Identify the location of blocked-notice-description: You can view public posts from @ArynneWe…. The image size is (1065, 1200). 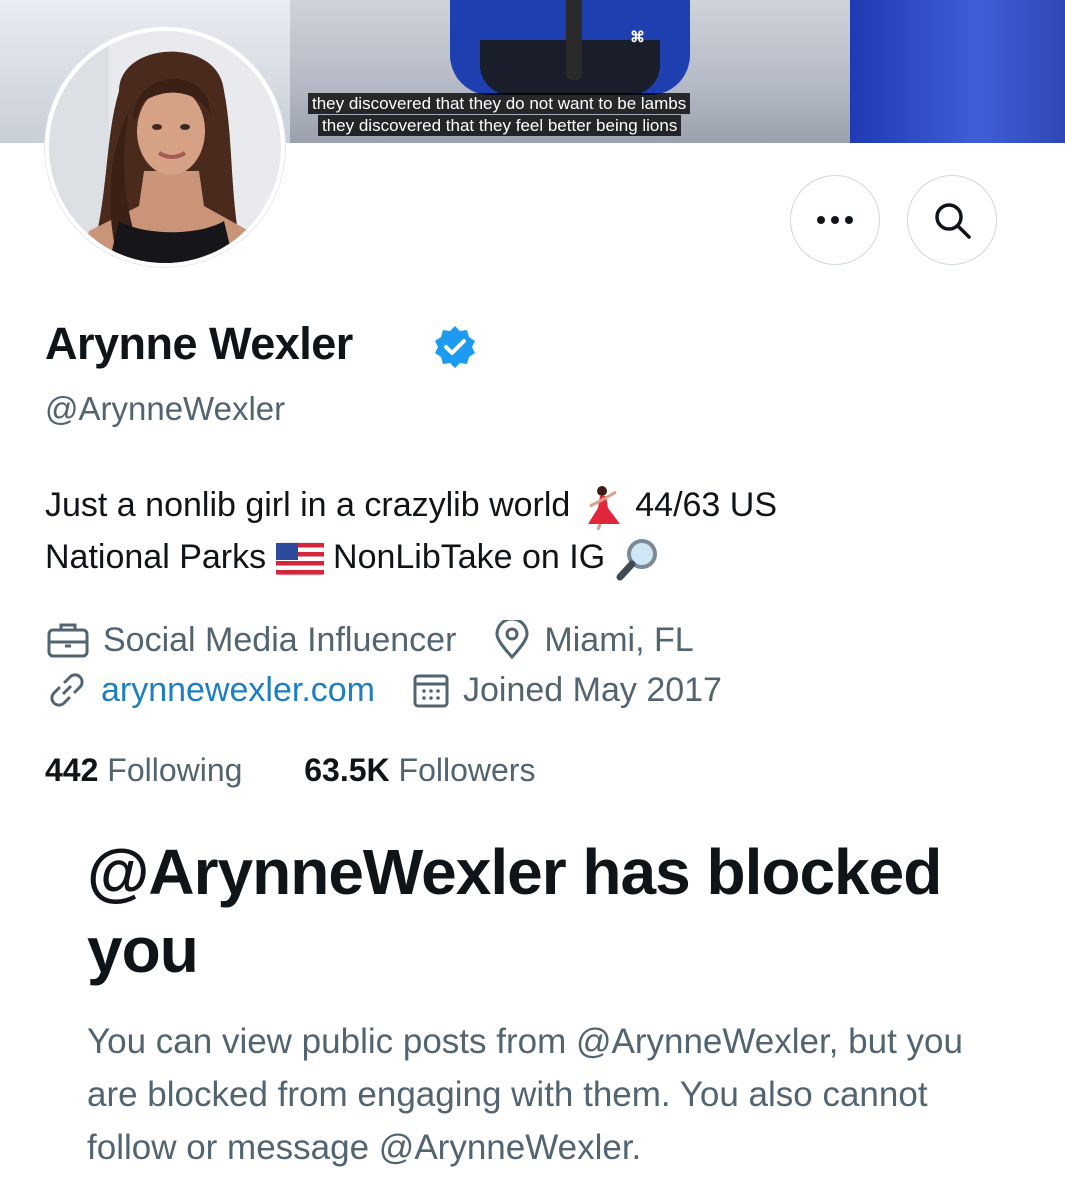
(525, 1094).